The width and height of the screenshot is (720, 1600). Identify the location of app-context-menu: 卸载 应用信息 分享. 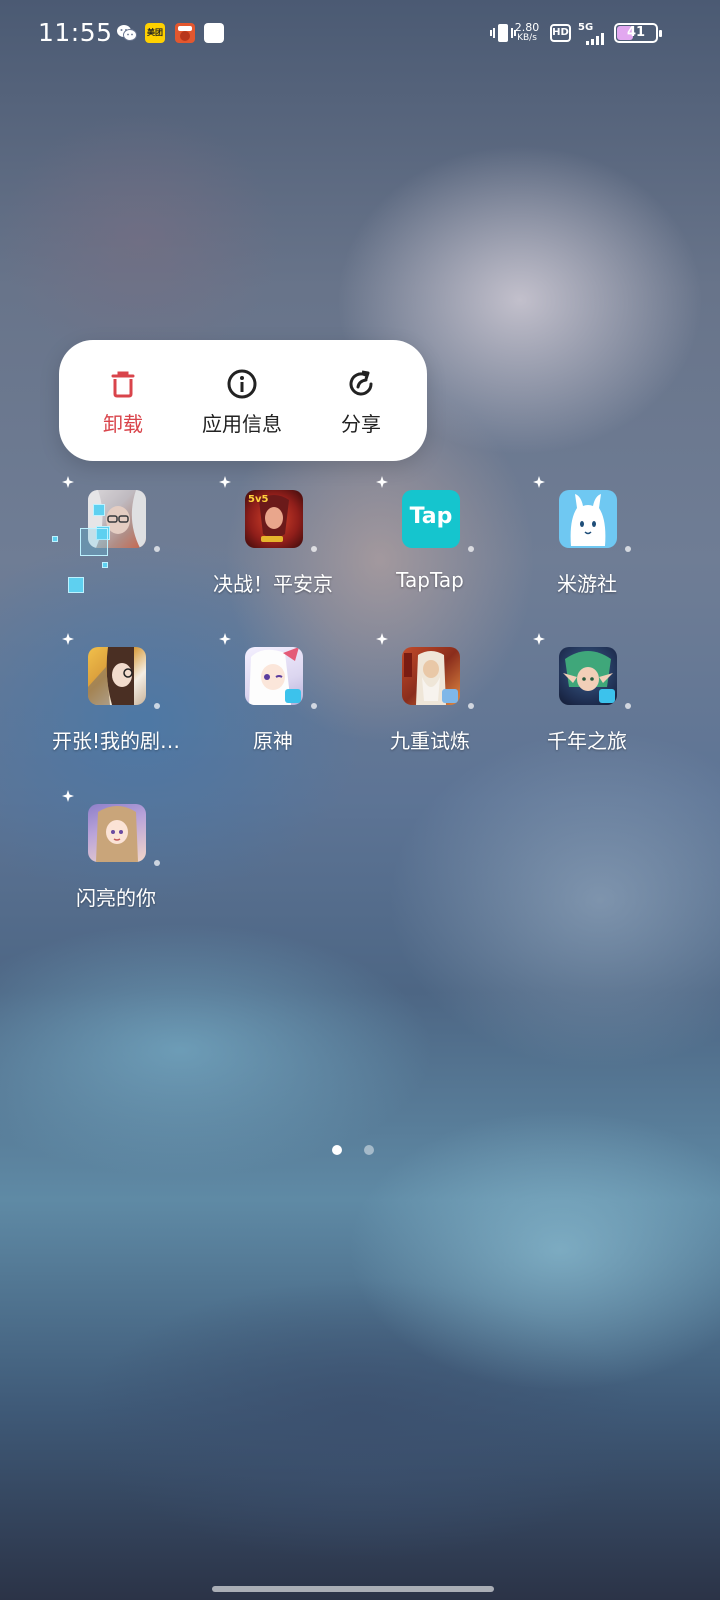
(243, 400).